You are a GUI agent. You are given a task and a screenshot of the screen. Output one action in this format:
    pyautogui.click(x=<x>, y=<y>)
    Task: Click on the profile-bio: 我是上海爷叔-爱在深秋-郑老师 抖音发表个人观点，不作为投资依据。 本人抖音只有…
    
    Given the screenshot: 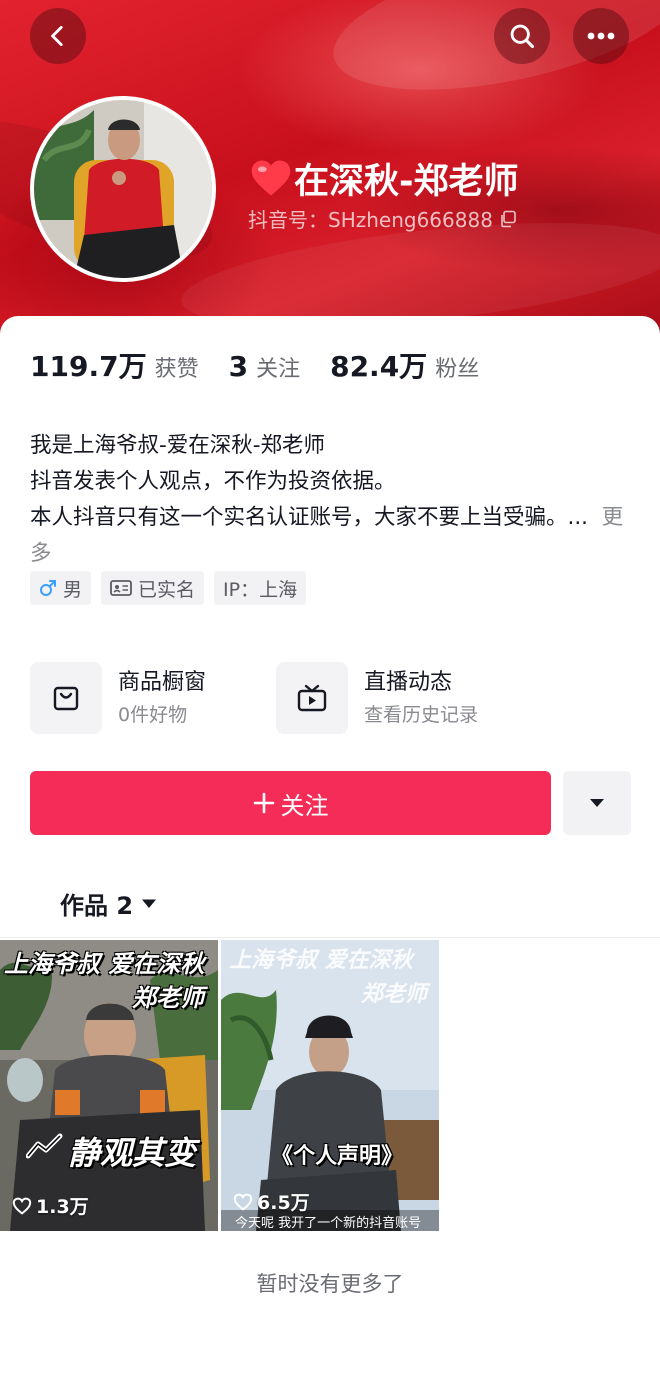 What is the action you would take?
    pyautogui.click(x=330, y=500)
    